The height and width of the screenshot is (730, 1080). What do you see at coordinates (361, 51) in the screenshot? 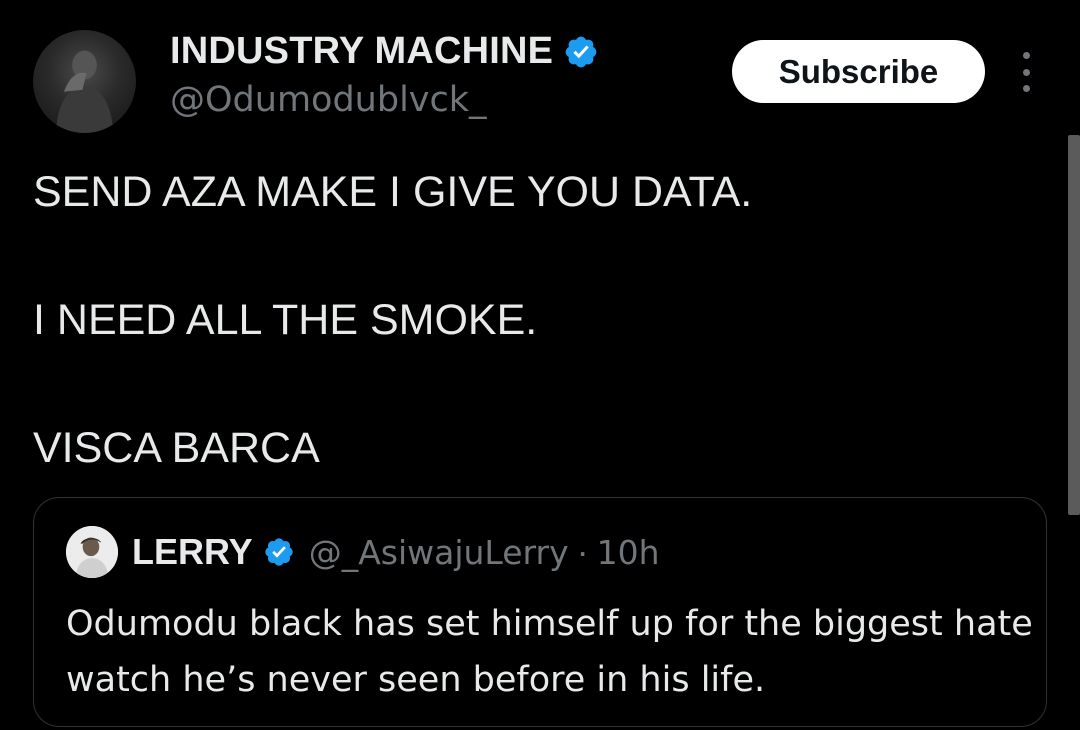
I see `author-display-name: INDUSTRY MACHINE` at bounding box center [361, 51].